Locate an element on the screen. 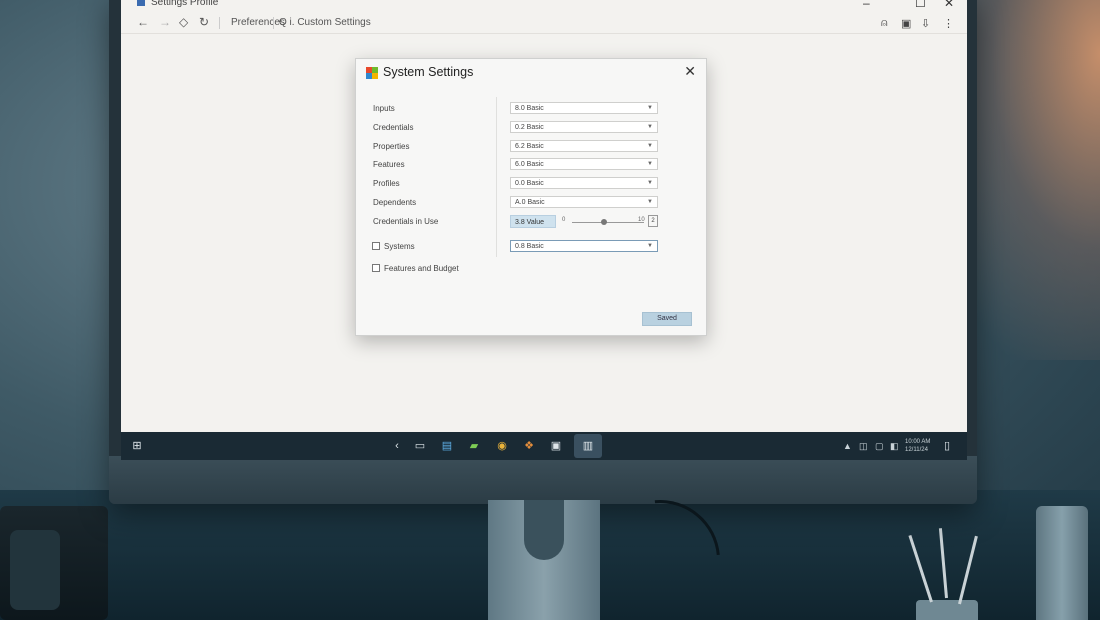  tray-chevron-up-icon: ▲ is located at coordinates (847, 446).